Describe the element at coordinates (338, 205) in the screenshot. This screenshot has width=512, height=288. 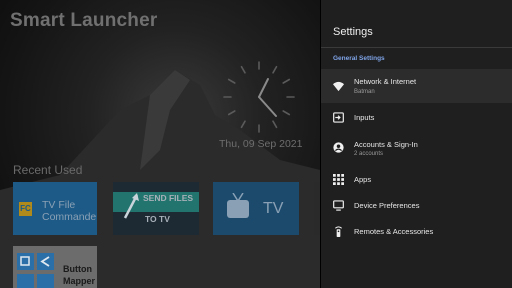
I see `monitor-icon` at that location.